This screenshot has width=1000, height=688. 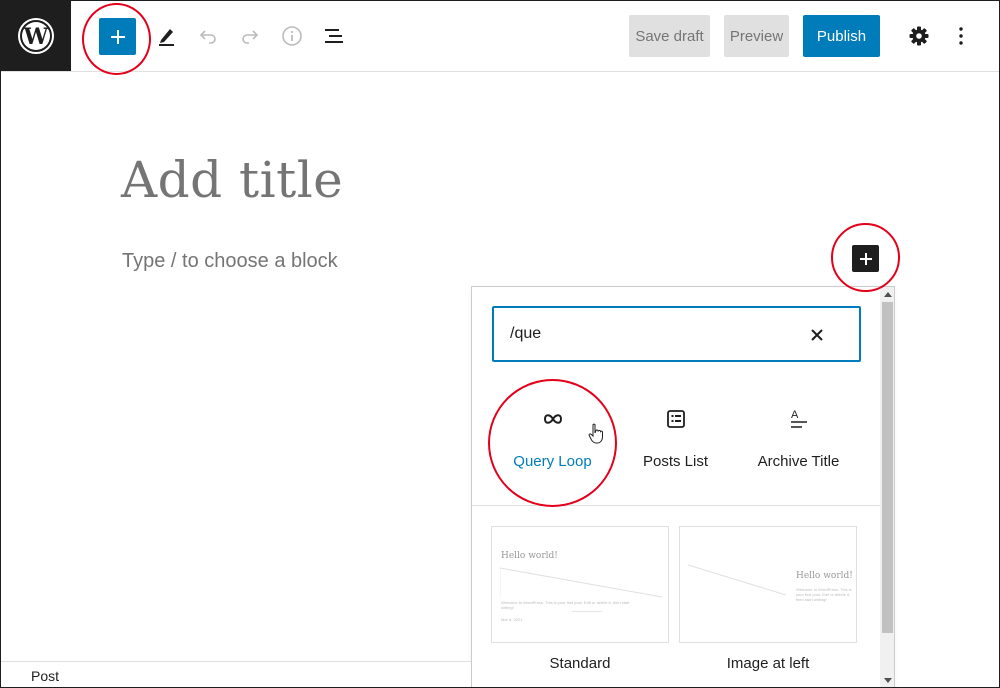 What do you see at coordinates (512, 619) in the screenshot?
I see `pattern-preview-meta: Mar 8, 2021` at bounding box center [512, 619].